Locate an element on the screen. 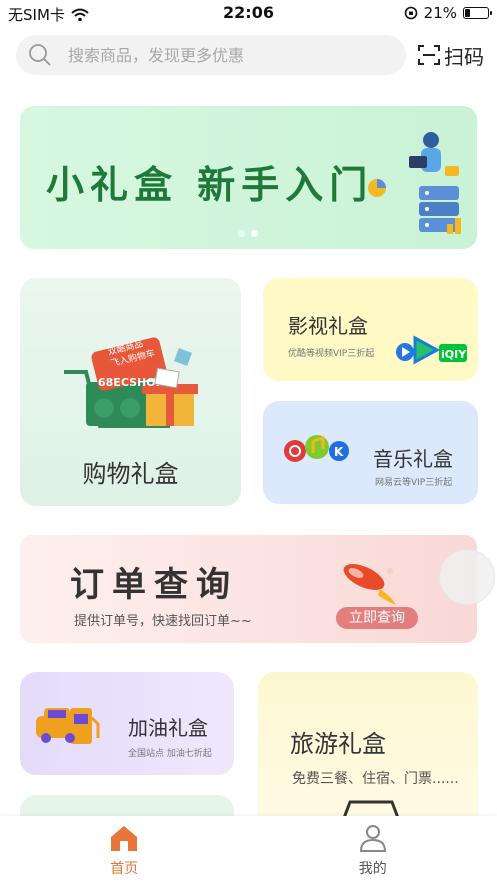 The image size is (497, 883). scan-label: 扫码 is located at coordinates (464, 56).